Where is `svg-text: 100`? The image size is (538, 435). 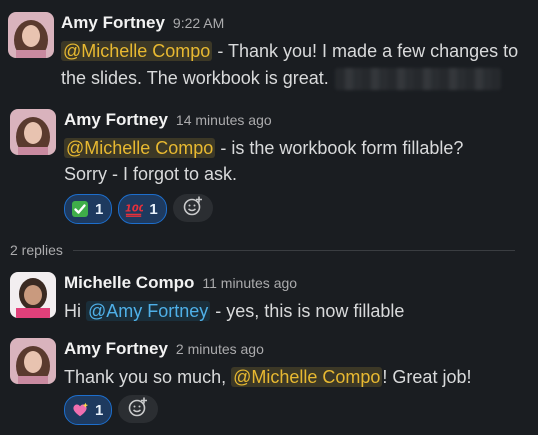
svg-text: 100 is located at coordinates (134, 209).